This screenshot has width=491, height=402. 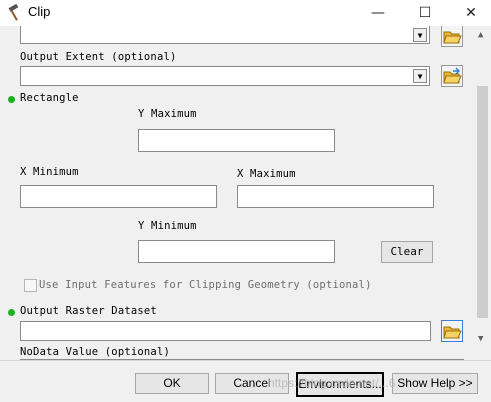 I want to click on title-bar: Clip — ☐ ✕, so click(x=245, y=13).